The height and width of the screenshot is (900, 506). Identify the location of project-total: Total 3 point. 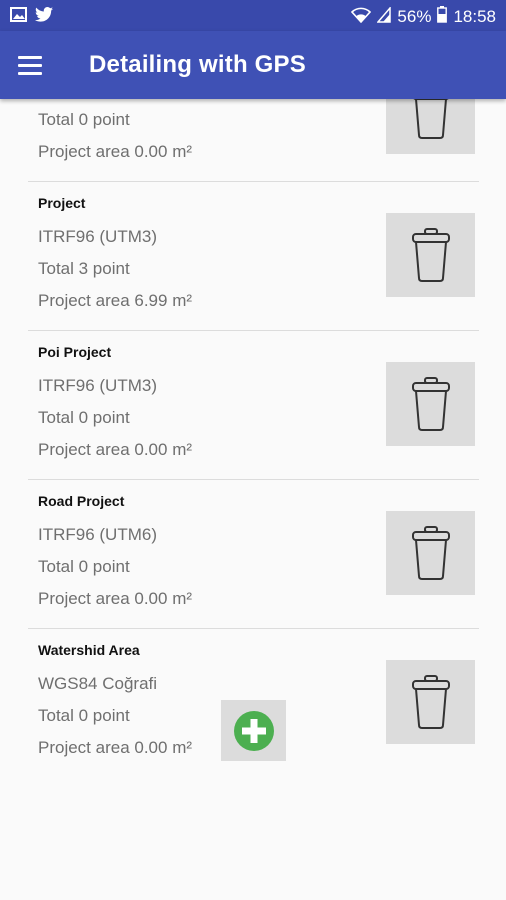
(84, 268).